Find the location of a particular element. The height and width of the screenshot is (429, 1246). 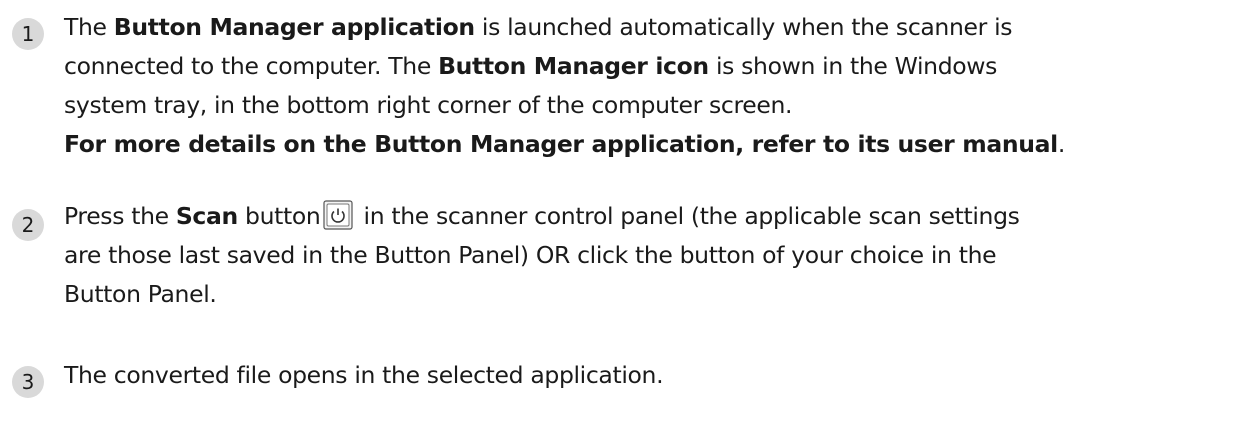

bold-term: Scan is located at coordinates (206, 216).